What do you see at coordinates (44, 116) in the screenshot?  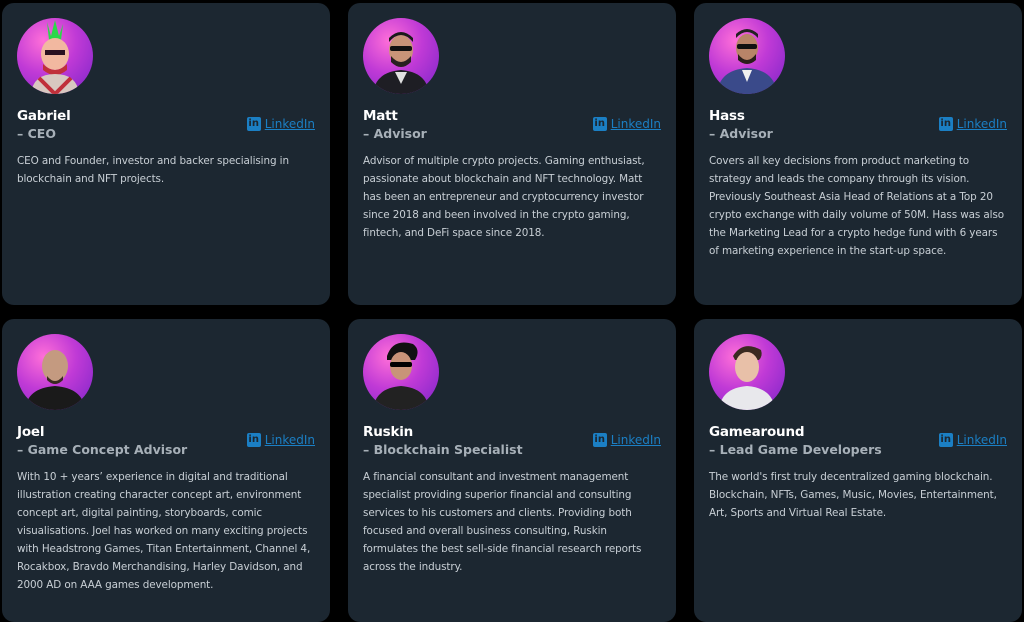 I see `member-name: Gabriel` at bounding box center [44, 116].